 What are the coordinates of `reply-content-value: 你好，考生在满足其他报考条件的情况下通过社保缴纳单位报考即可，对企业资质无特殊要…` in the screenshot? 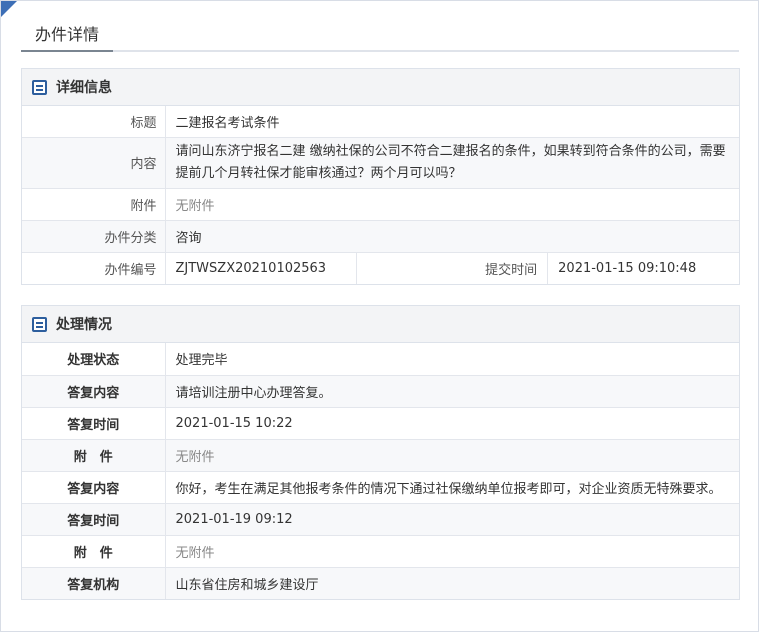 It's located at (452, 486).